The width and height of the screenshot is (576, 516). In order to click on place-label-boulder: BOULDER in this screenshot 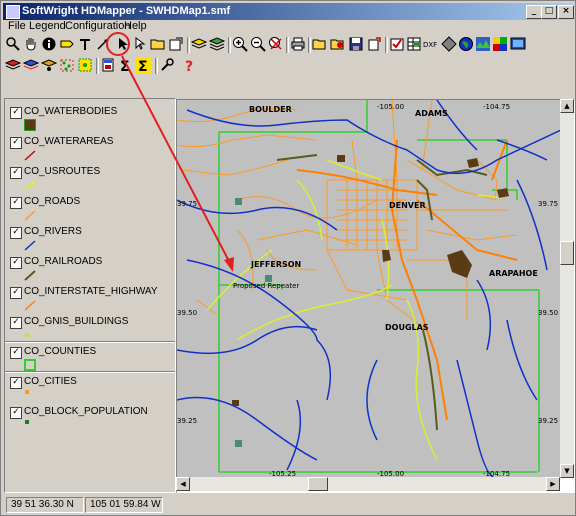, I will do `click(270, 109)`.